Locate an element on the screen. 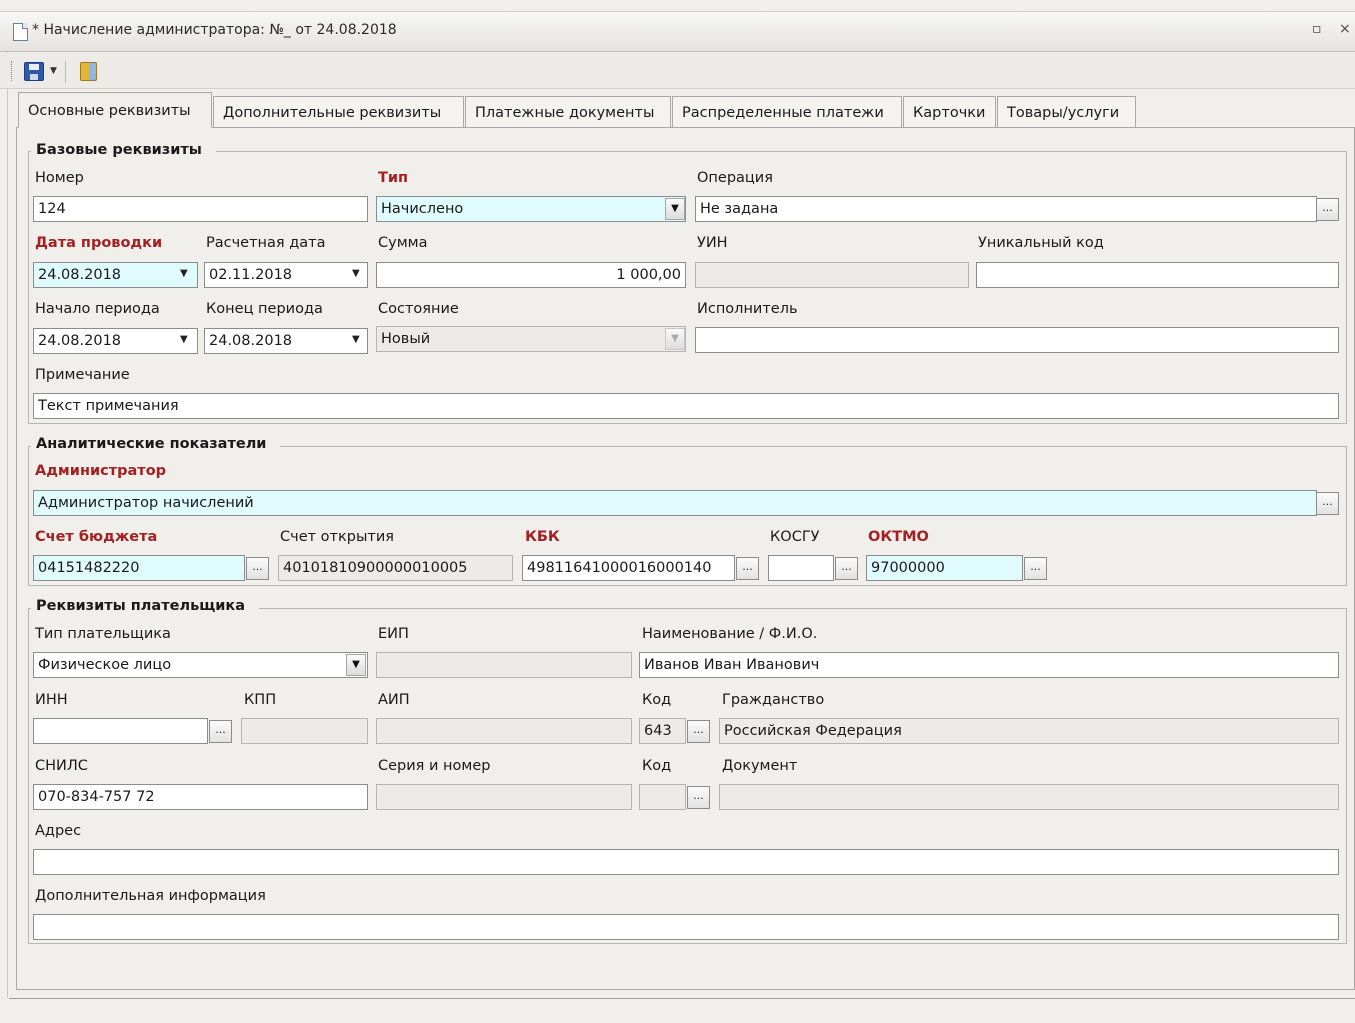  budget-account-input: 04151482220 is located at coordinates (139, 568).